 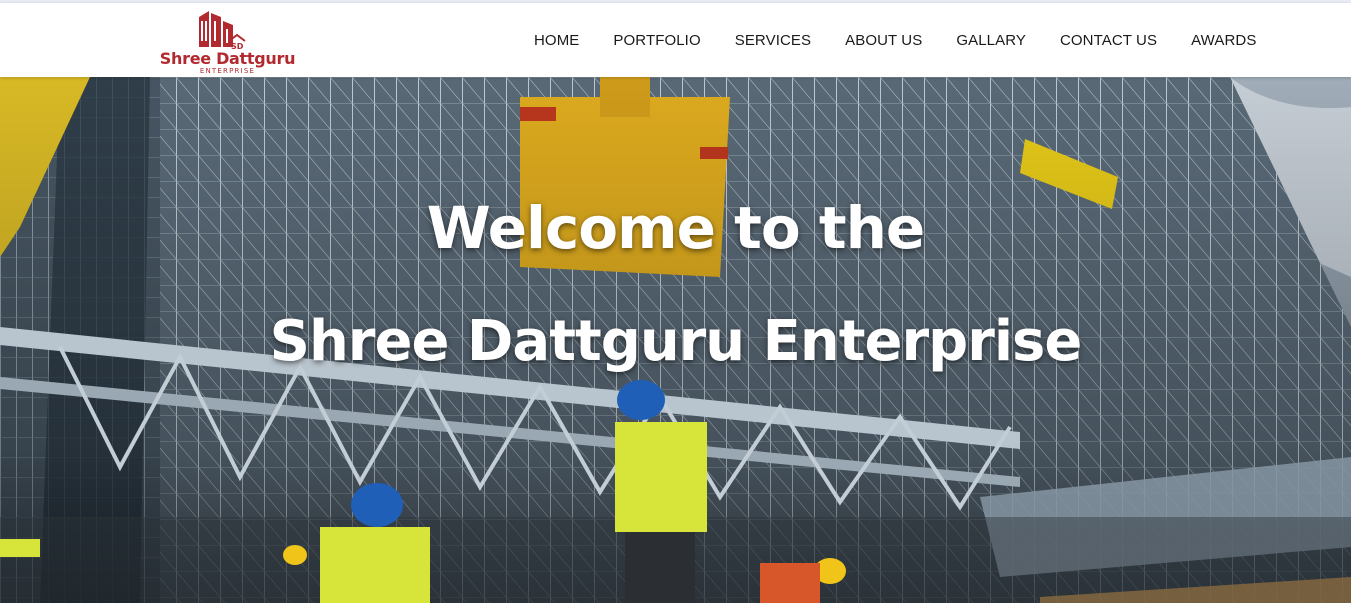 I want to click on logo-initials: SD, so click(x=237, y=45).